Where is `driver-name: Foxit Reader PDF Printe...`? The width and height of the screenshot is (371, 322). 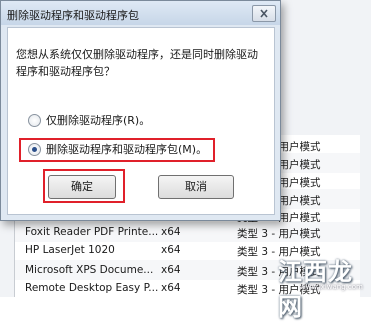 driver-name: Foxit Reader PDF Printe... is located at coordinates (92, 232).